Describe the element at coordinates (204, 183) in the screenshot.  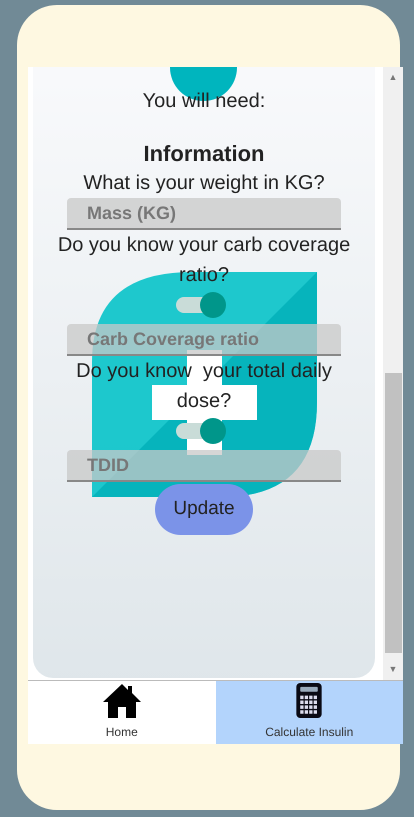
I see `question-text: What is your weight in KG?` at that location.